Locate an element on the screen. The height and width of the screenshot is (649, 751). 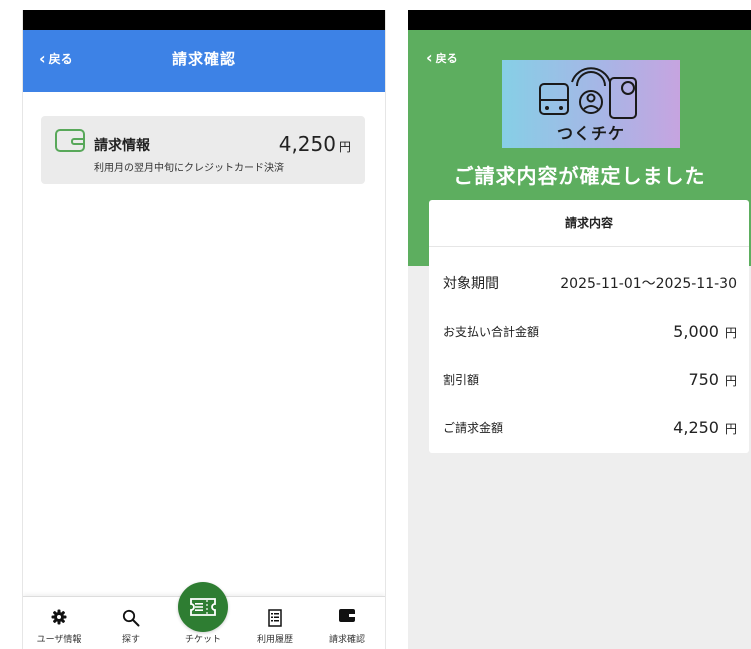
page-title: 請求確認 is located at coordinates (203, 59).